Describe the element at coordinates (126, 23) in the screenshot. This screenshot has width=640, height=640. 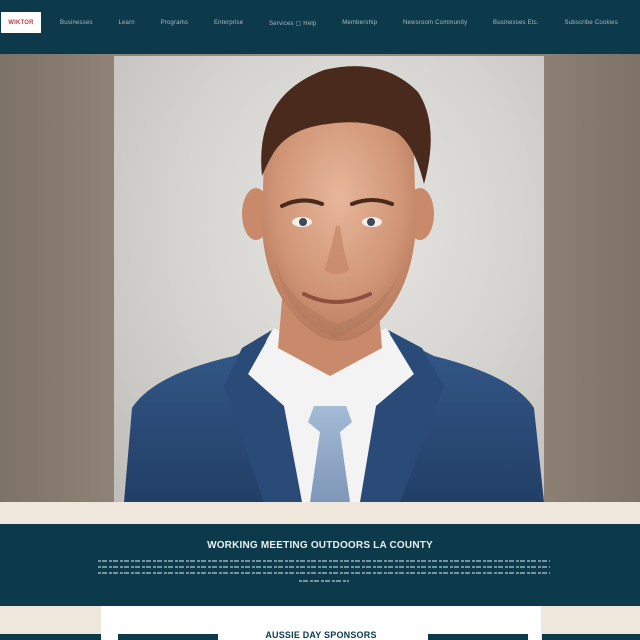
I see `nav-item-2: Learn` at that location.